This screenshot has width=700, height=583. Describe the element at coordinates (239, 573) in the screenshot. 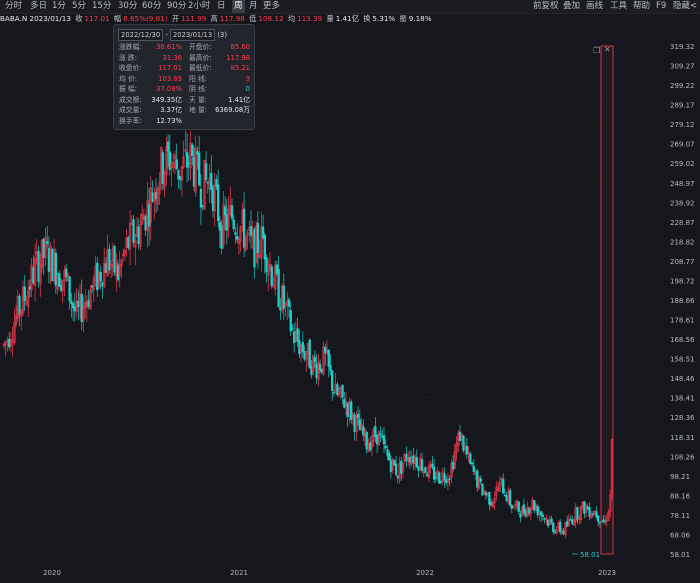

I see `x-tick-label: 2021` at that location.